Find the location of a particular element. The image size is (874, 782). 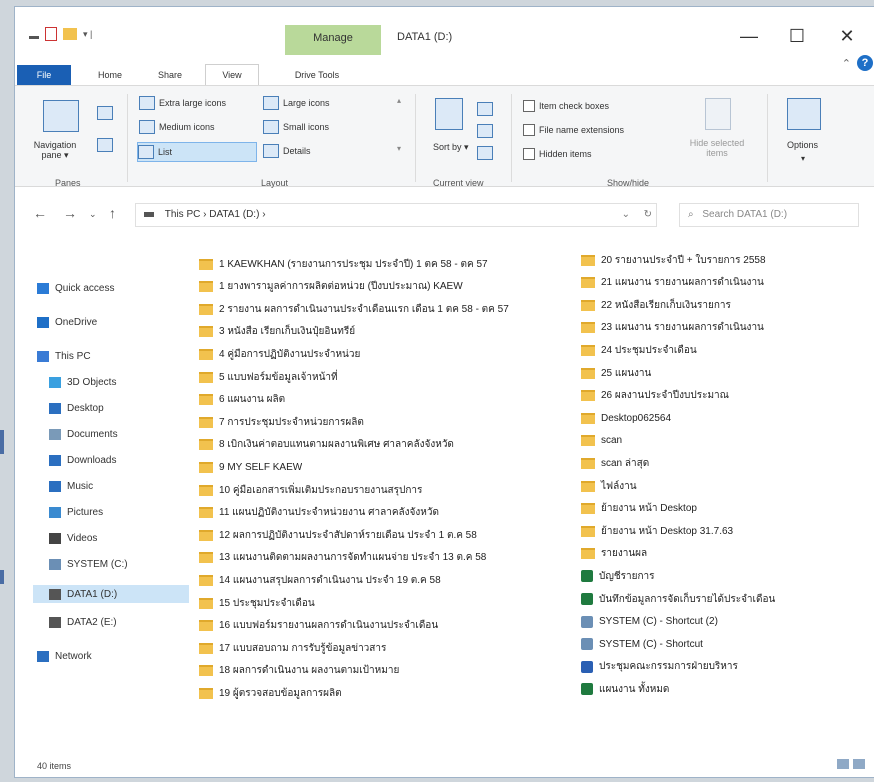

system-menu-icon is located at coordinates (34, 37).